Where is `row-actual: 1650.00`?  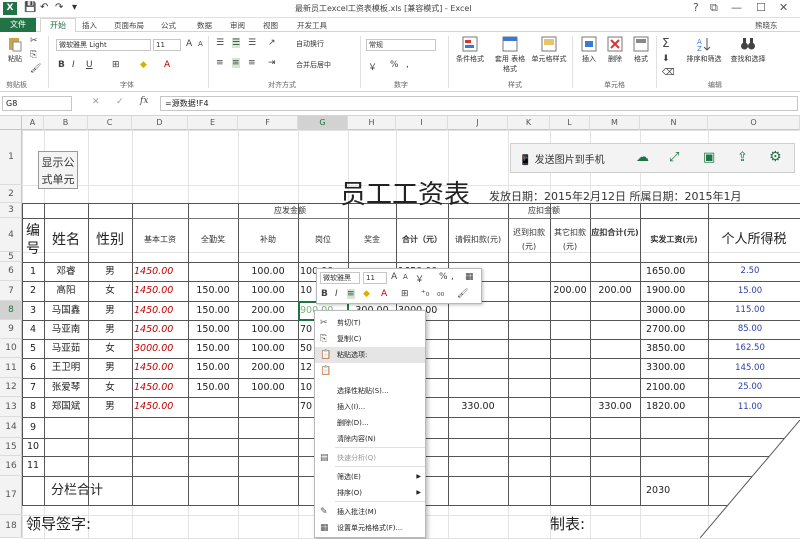
row-actual: 1650.00 is located at coordinates (676, 271).